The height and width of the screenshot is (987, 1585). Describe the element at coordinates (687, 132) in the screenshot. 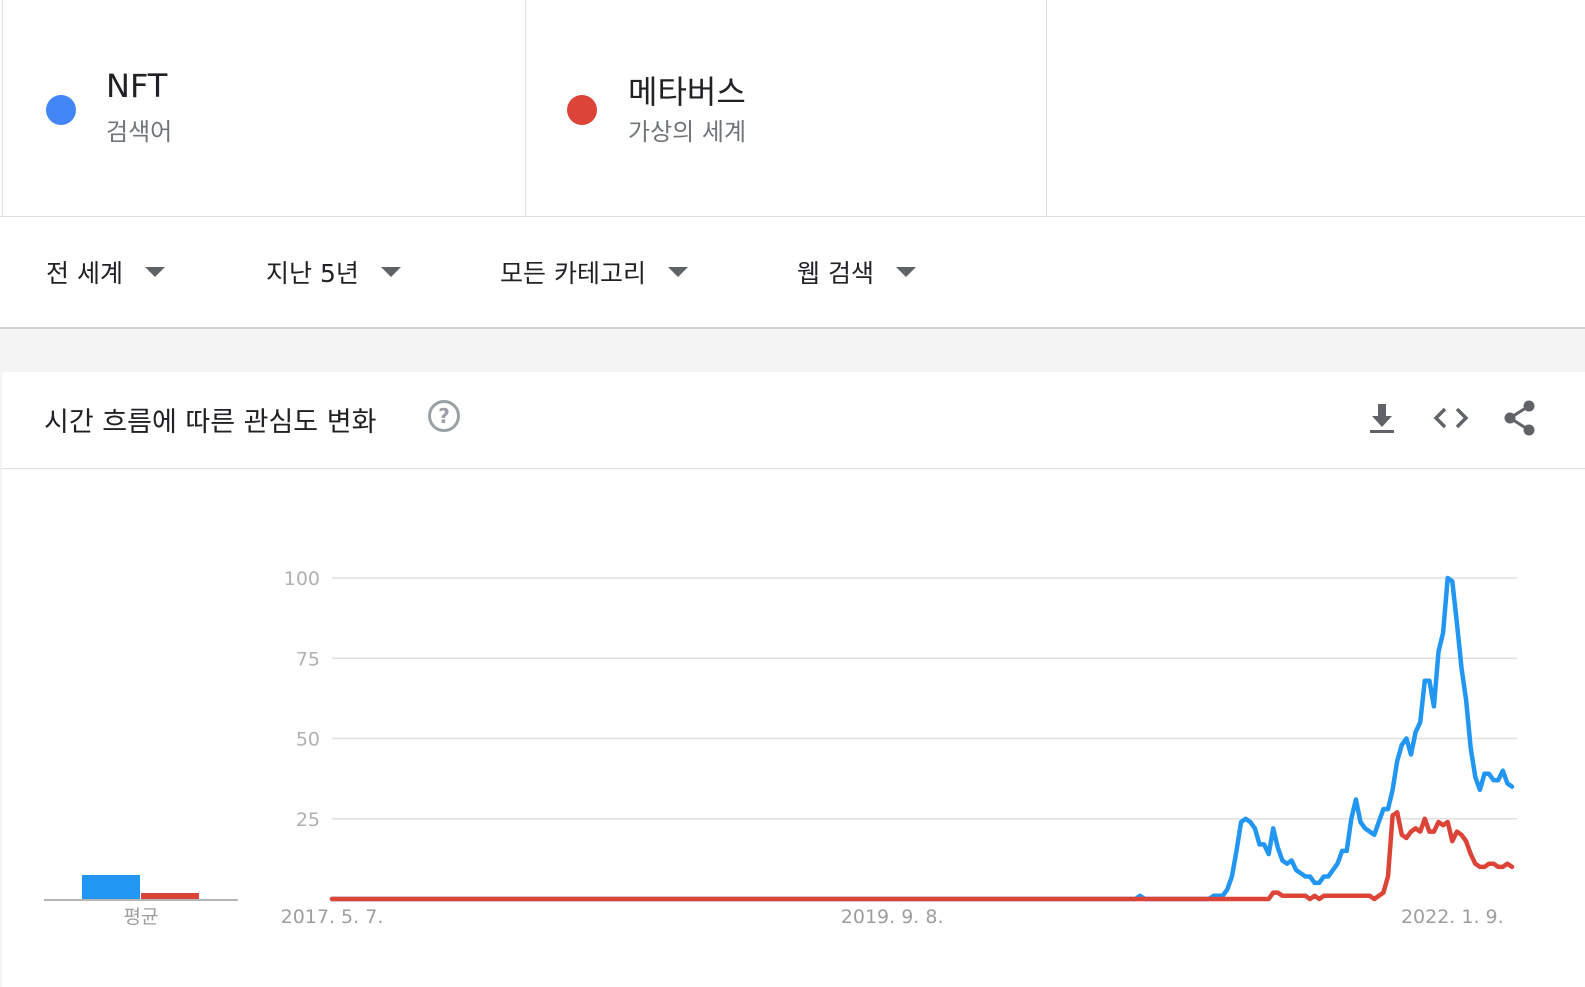

I see `metaverse-term-type: 가상의 세계` at that location.